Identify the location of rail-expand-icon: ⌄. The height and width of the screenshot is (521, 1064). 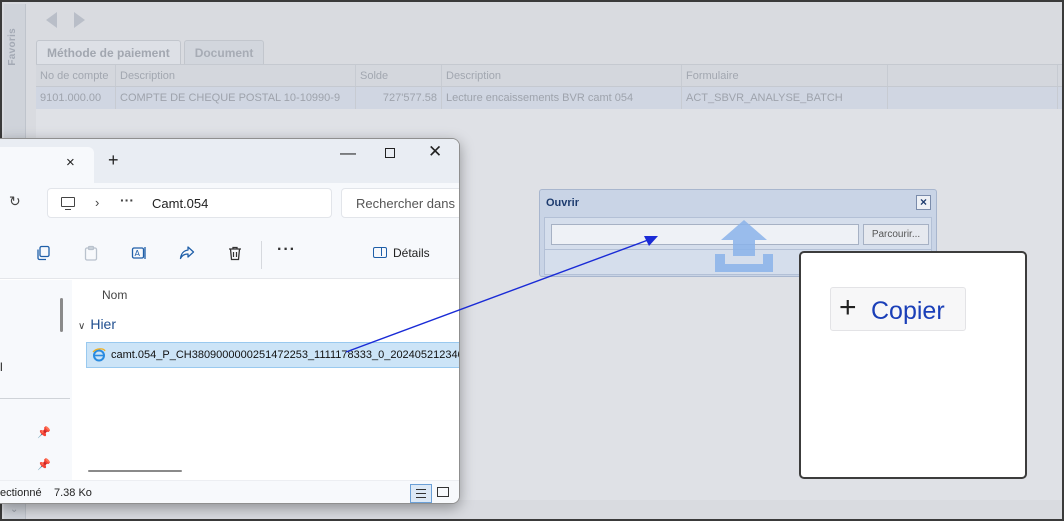
(14, 509).